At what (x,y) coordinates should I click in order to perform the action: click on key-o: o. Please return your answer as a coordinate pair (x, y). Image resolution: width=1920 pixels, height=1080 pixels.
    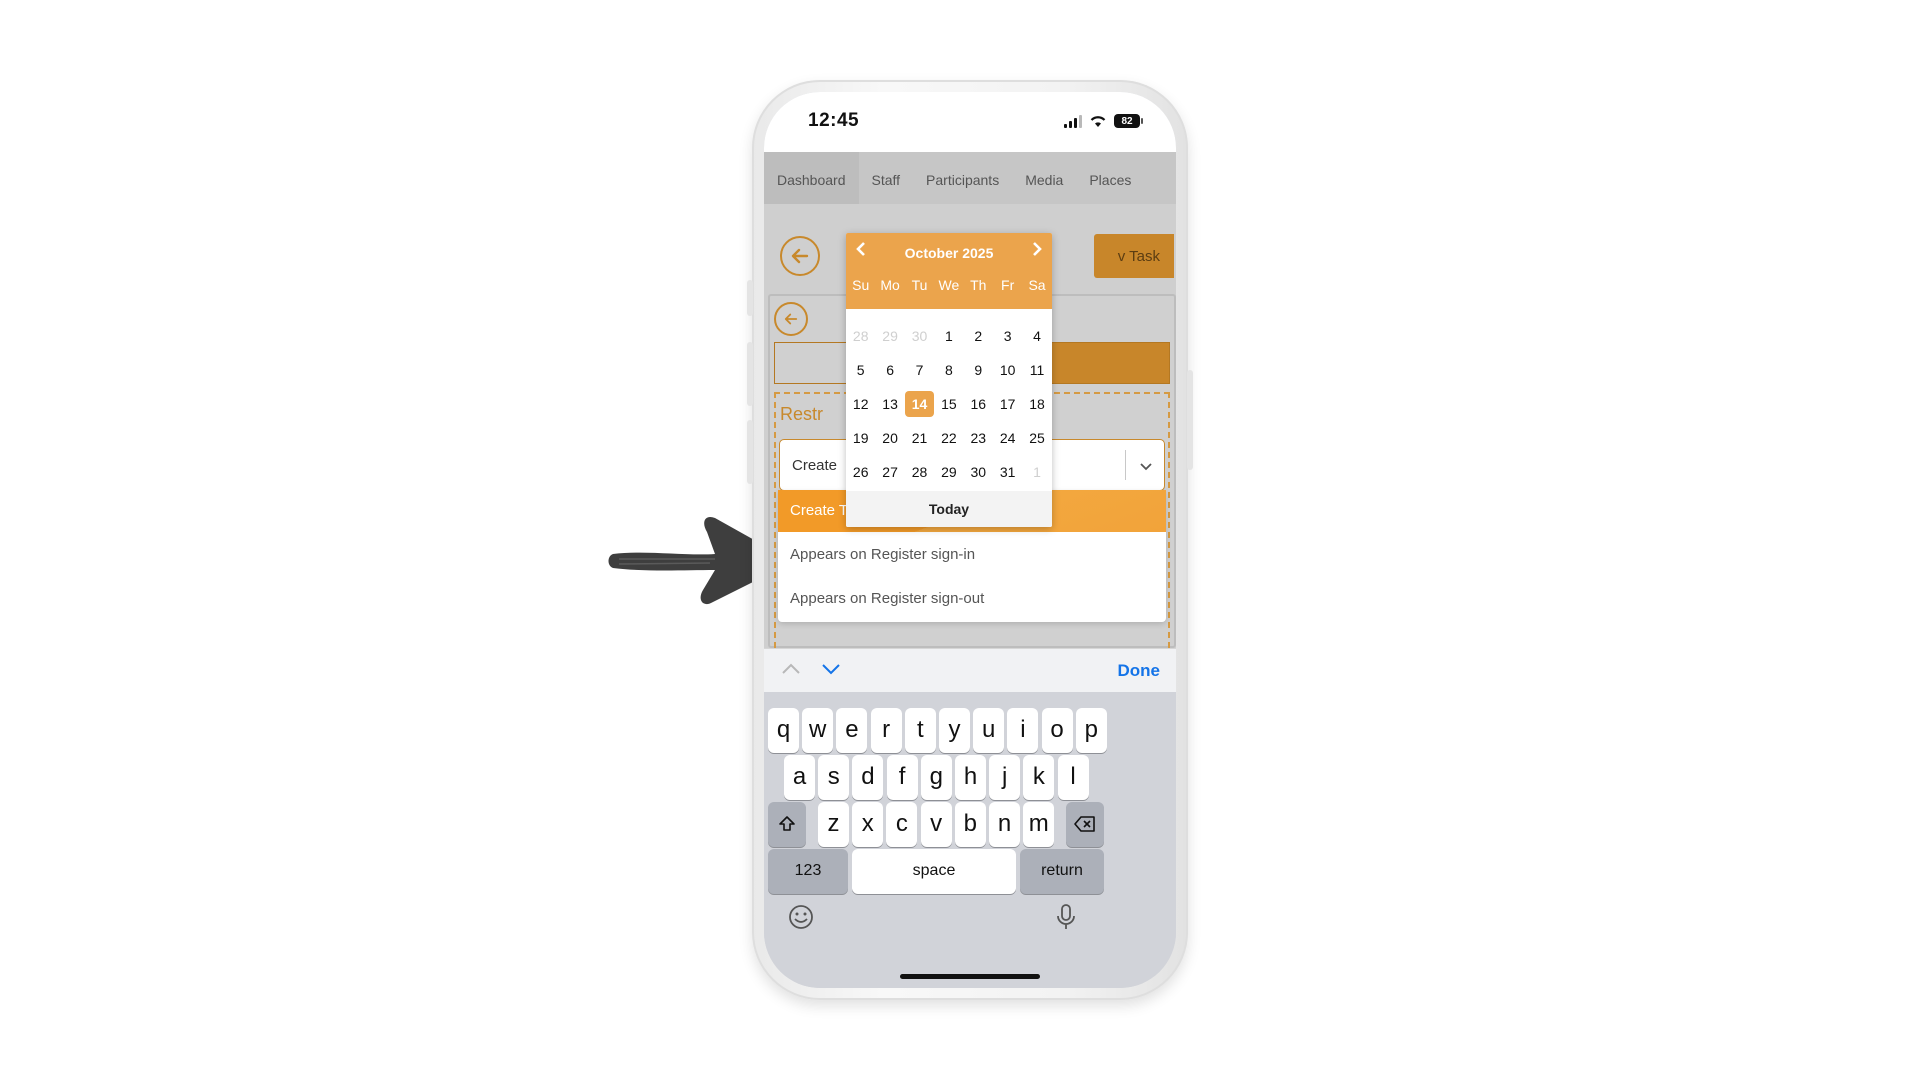
    Looking at the image, I should click on (1057, 730).